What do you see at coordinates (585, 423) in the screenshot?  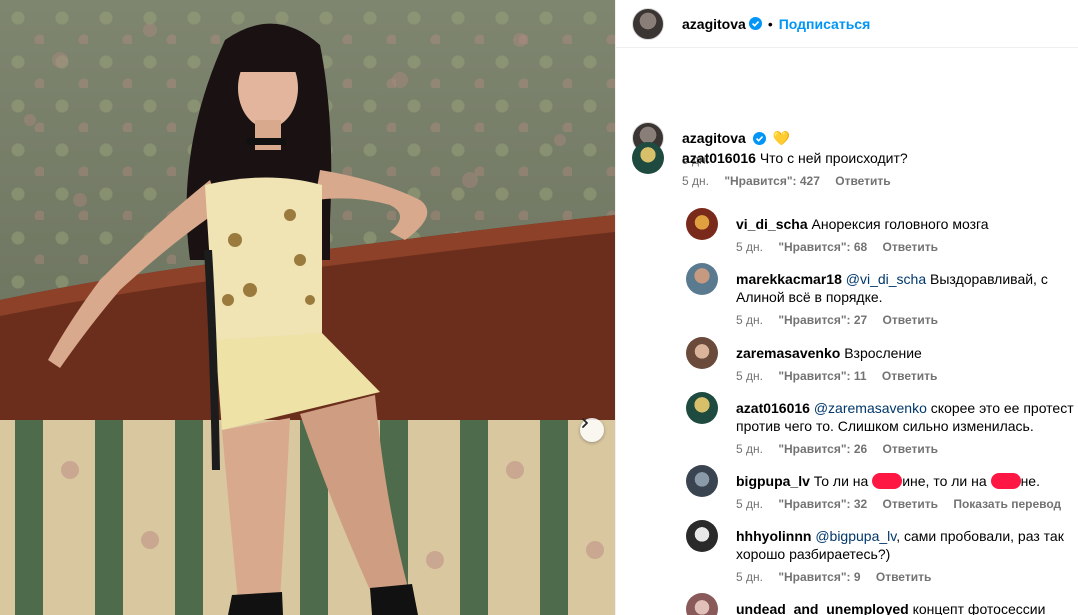 I see `chevron-right-icon` at bounding box center [585, 423].